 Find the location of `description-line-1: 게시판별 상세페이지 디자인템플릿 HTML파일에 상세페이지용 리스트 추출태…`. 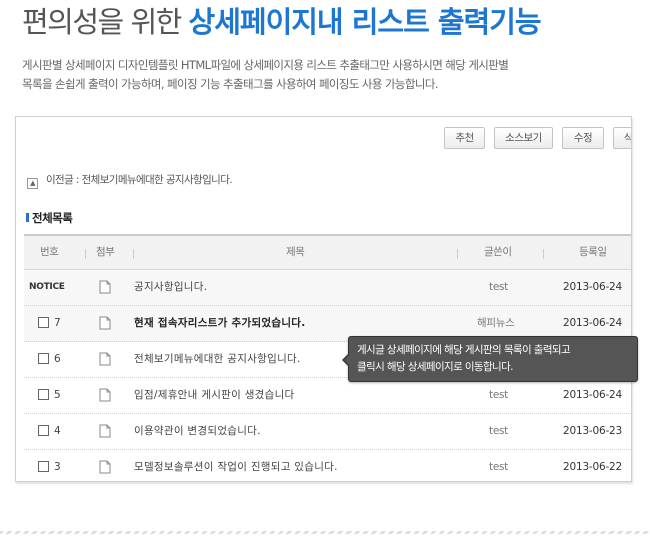

description-line-1: 게시판별 상세페이지 디자인템플릿 HTML파일에 상세페이지용 리스트 추출태… is located at coordinates (265, 65).